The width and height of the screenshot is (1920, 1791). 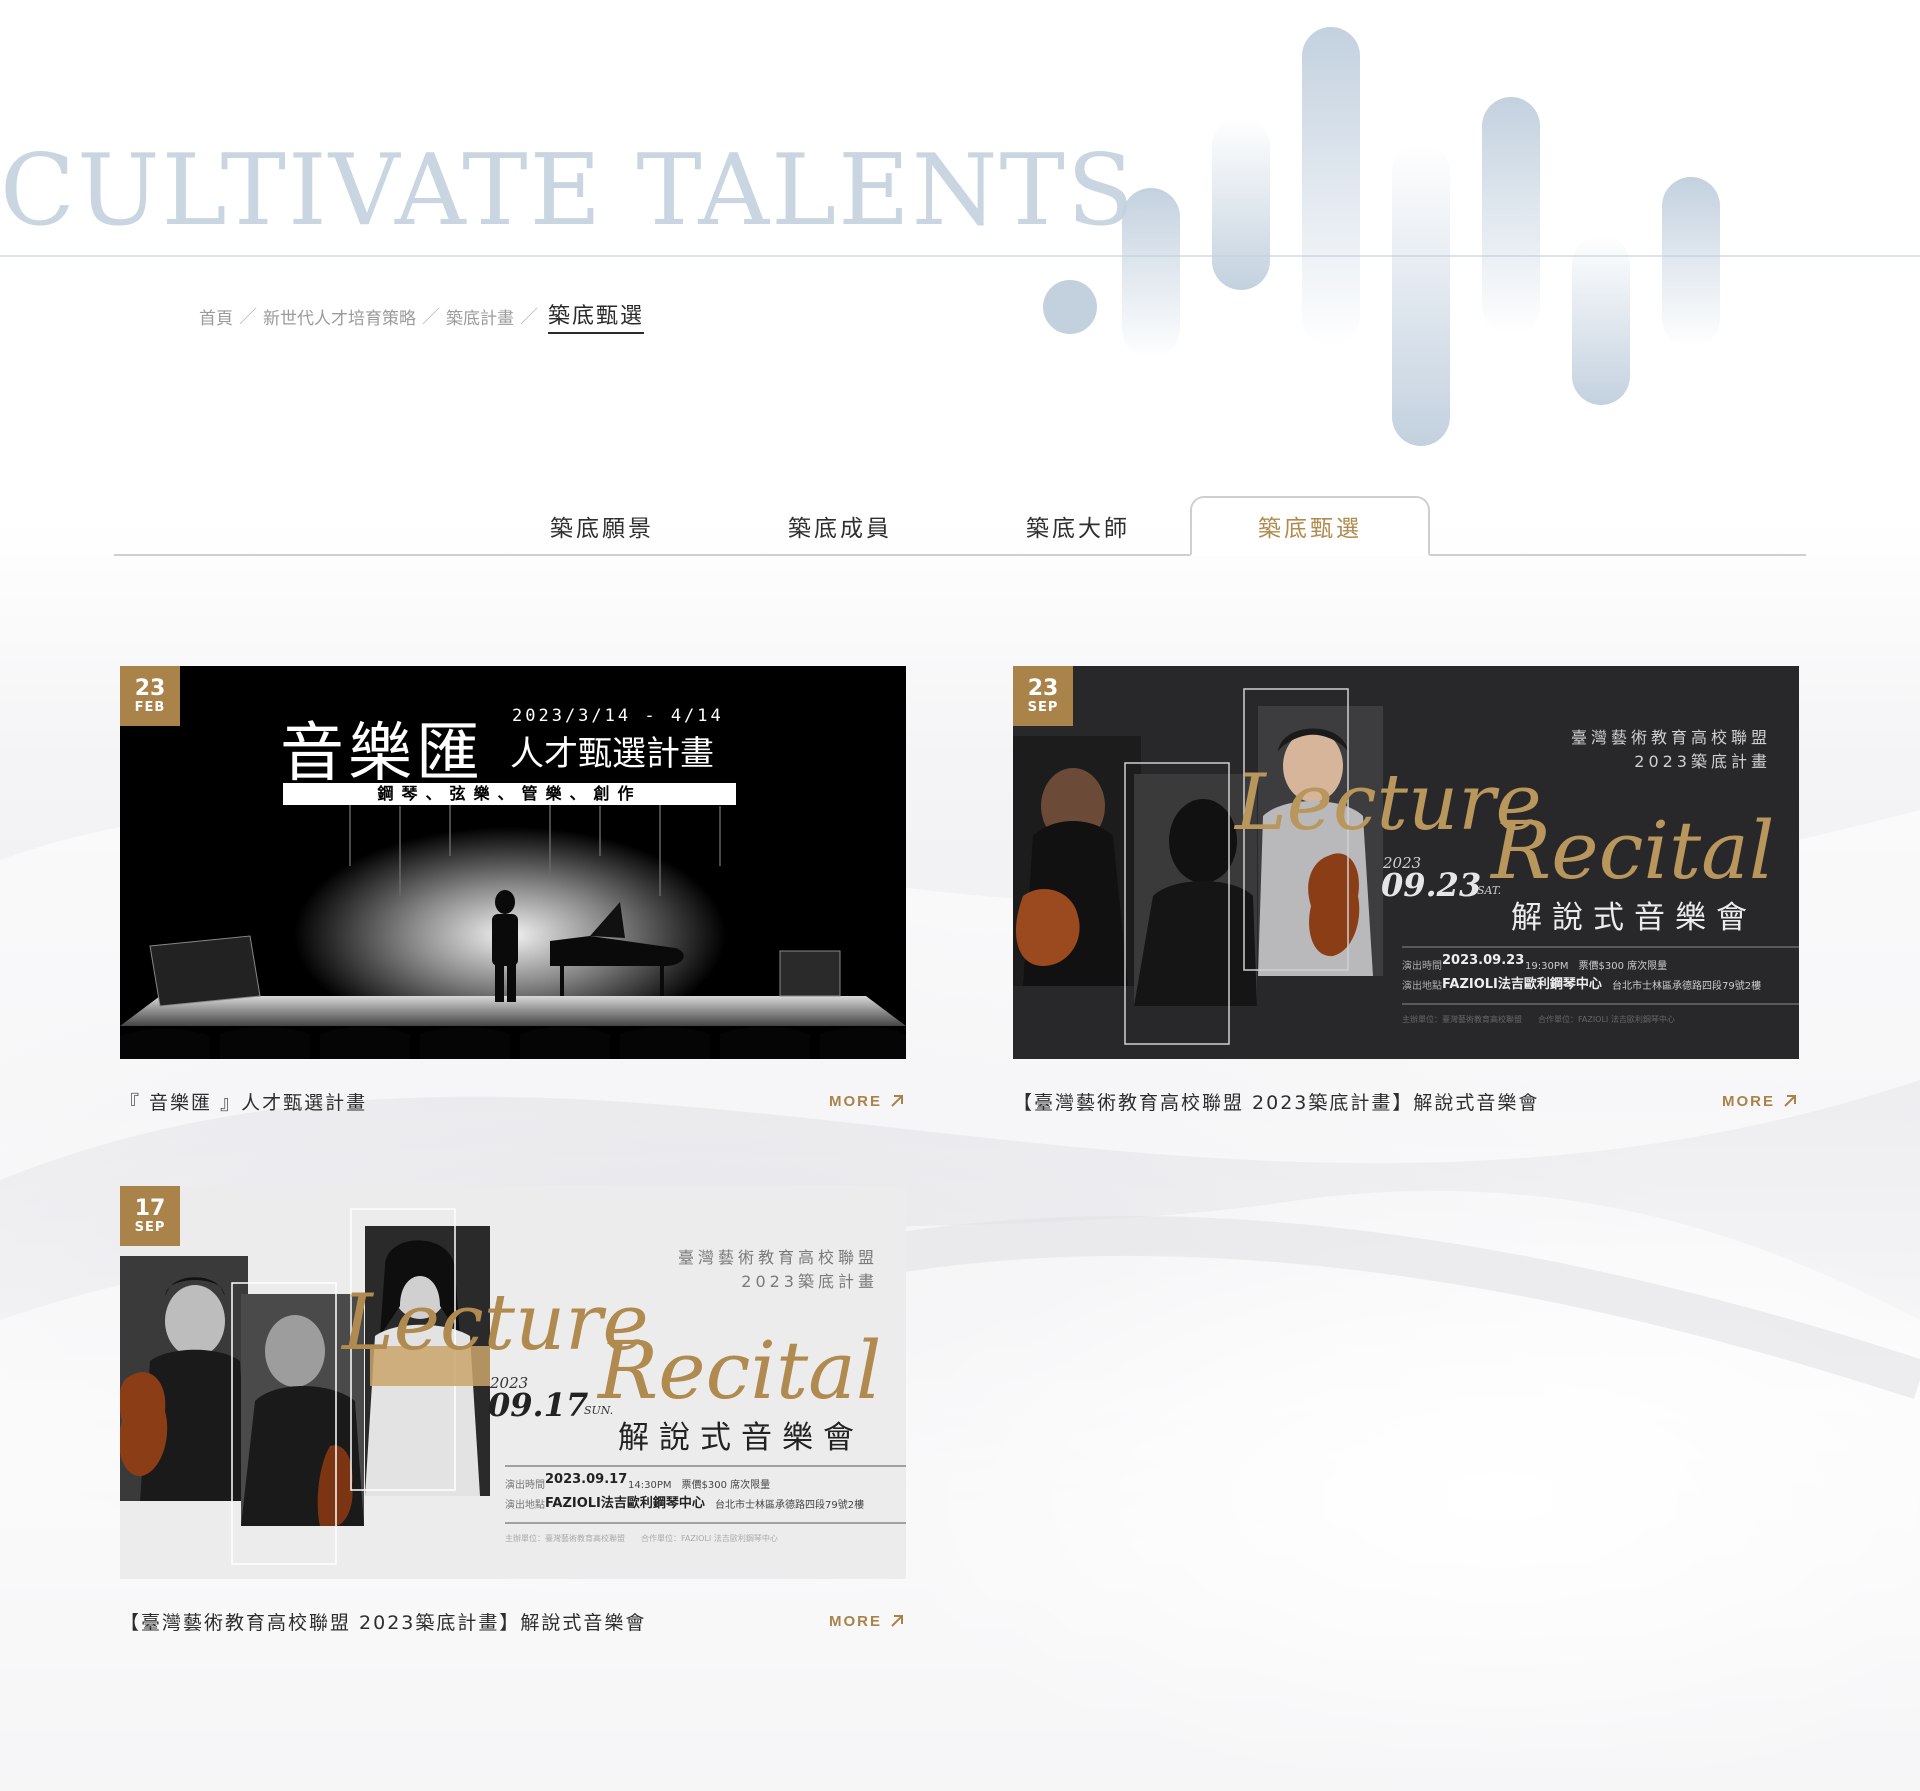 What do you see at coordinates (1489, 890) in the screenshot?
I see `poster-weekday: SAT.` at bounding box center [1489, 890].